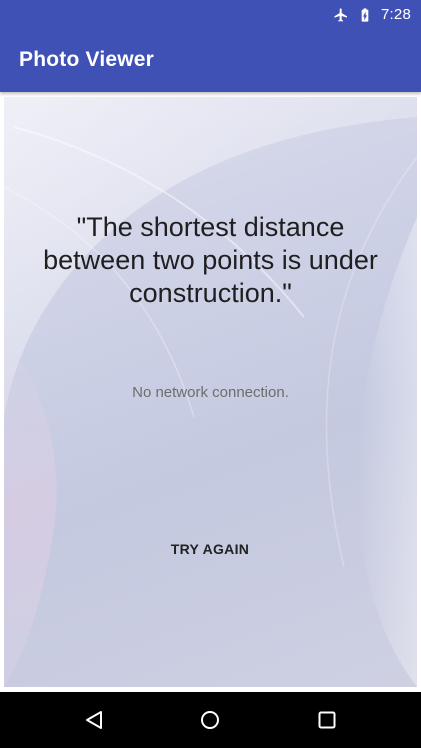 This screenshot has height=748, width=421. I want to click on network-status-message: No network connection., so click(210, 392).